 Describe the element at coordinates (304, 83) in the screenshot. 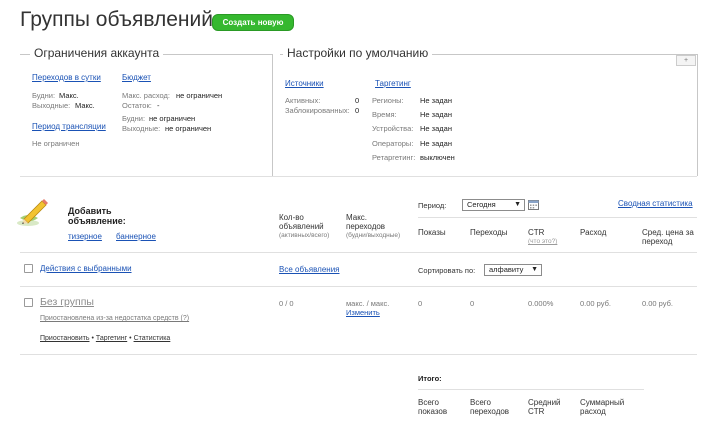

I see `sources-link: Источники` at that location.